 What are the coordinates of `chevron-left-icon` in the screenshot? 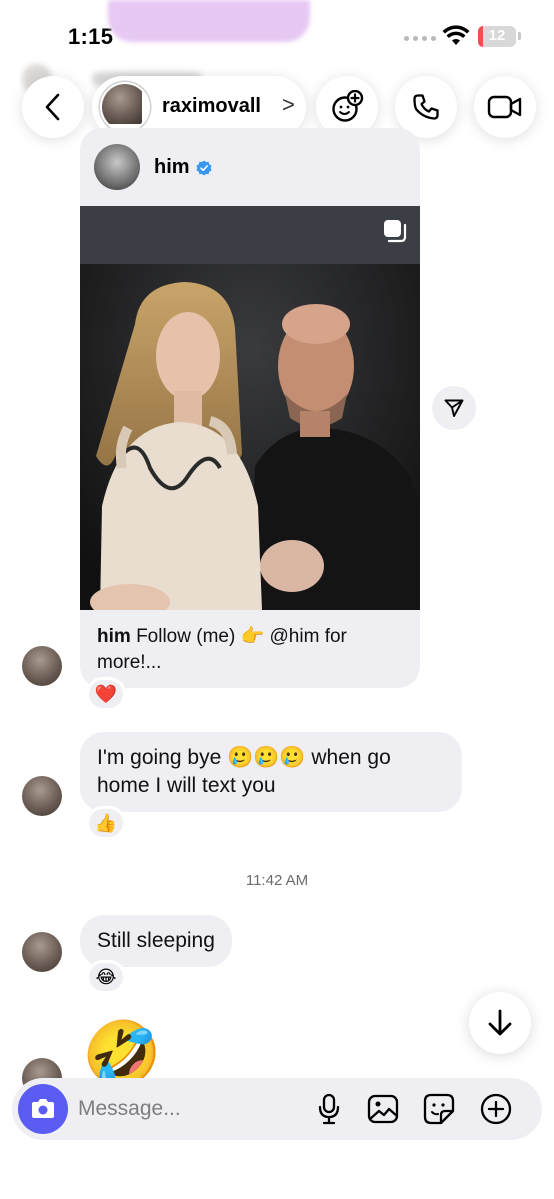 It's located at (52, 107).